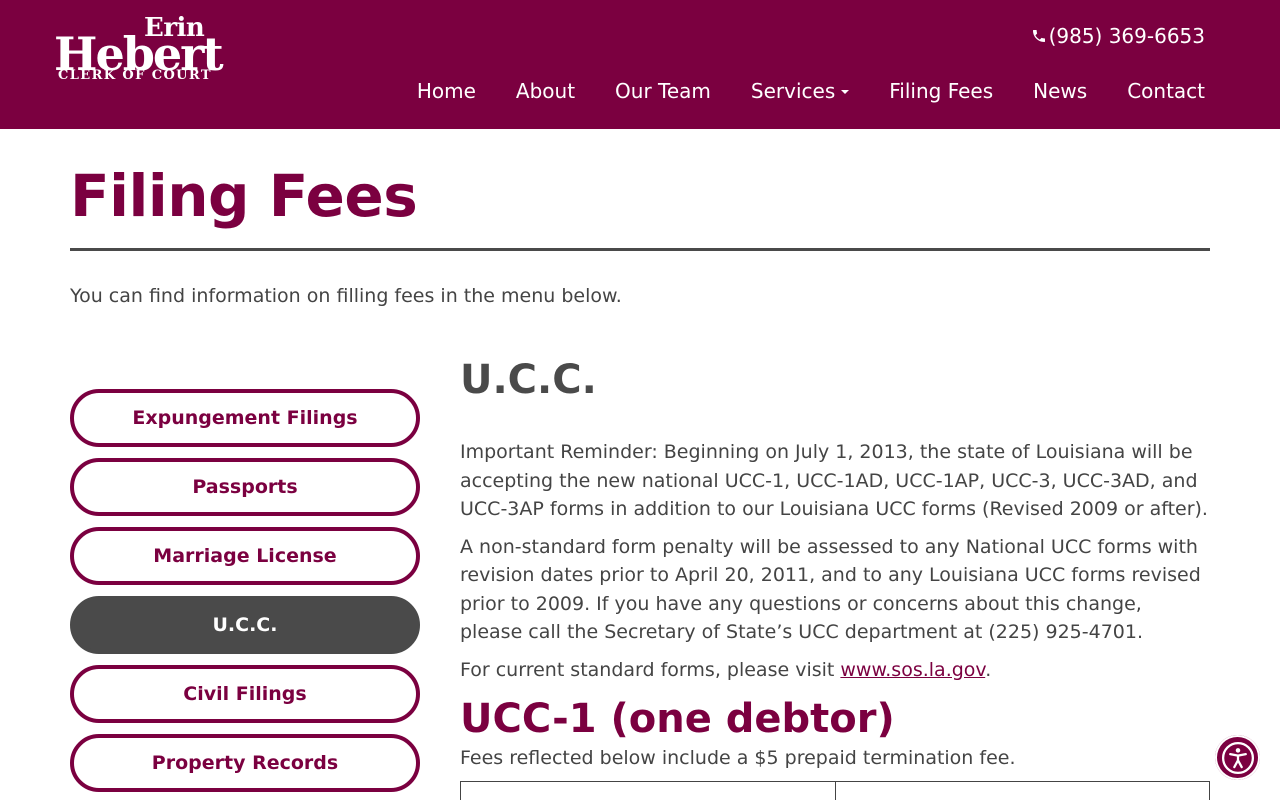  I want to click on title-divider, so click(640, 249).